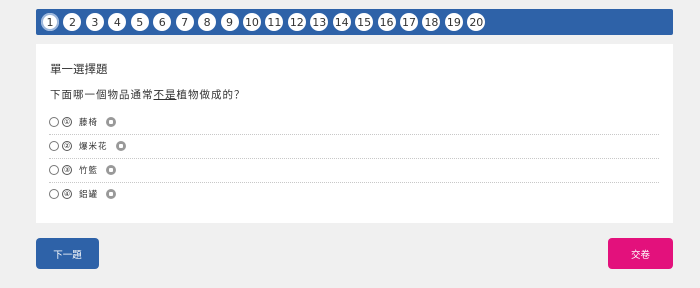 This screenshot has width=700, height=288. What do you see at coordinates (640, 253) in the screenshot?
I see `submit-exam-button: 交卷` at bounding box center [640, 253].